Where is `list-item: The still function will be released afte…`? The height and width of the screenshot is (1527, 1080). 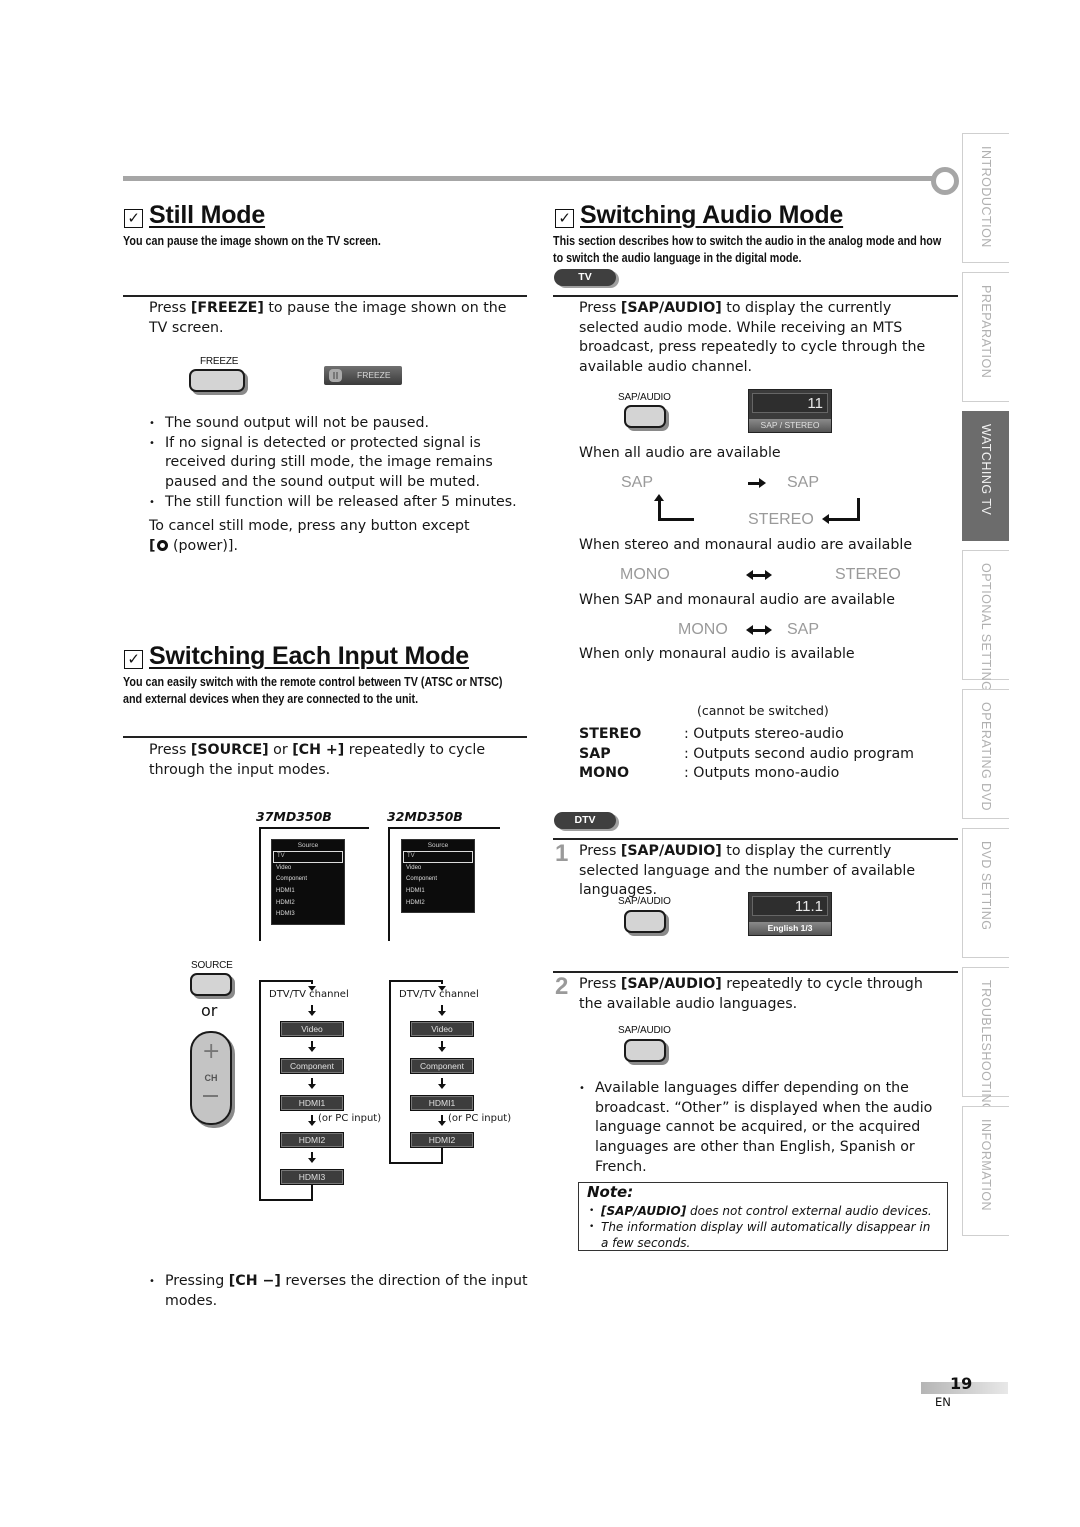
list-item: The still function will be released afte… is located at coordinates (339, 503).